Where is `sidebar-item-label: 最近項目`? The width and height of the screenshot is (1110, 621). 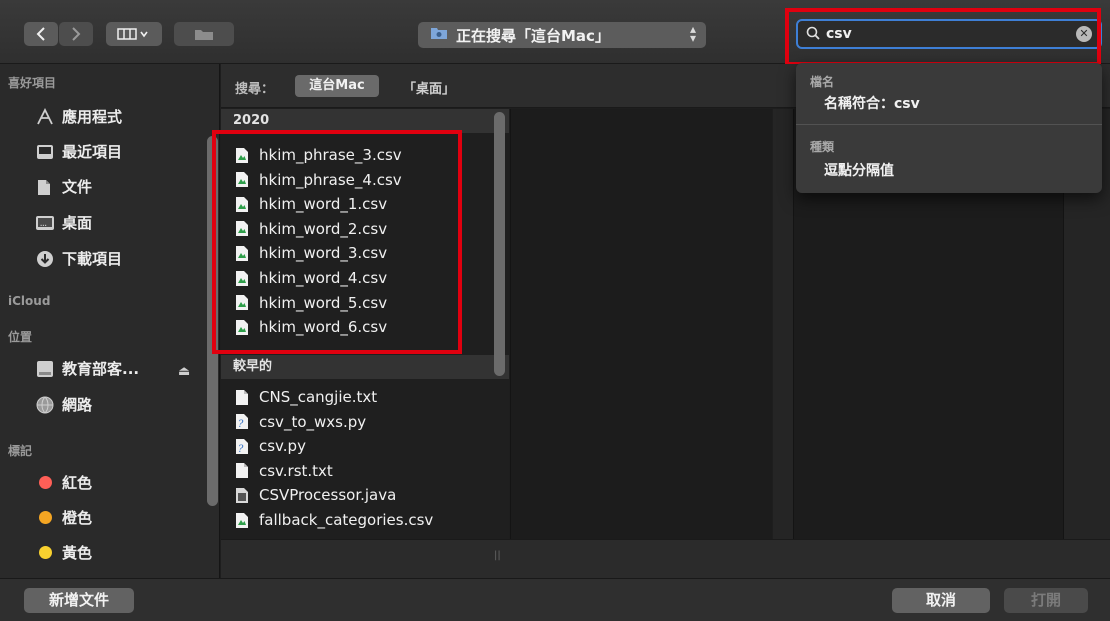
sidebar-item-label: 最近項目 is located at coordinates (92, 152).